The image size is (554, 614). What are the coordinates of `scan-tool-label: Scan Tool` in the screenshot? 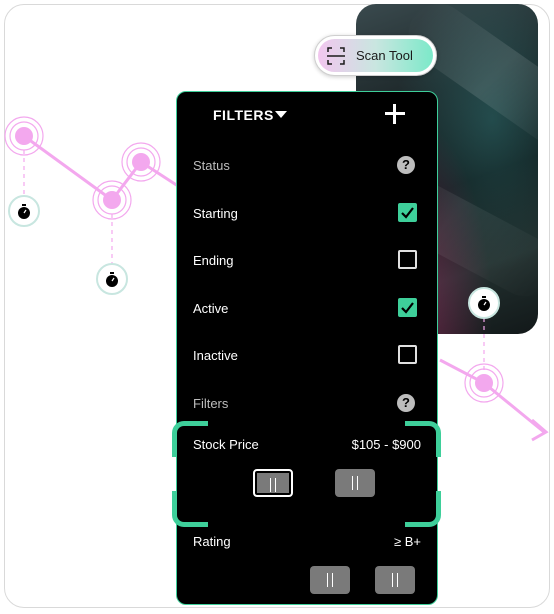 It's located at (384, 55).